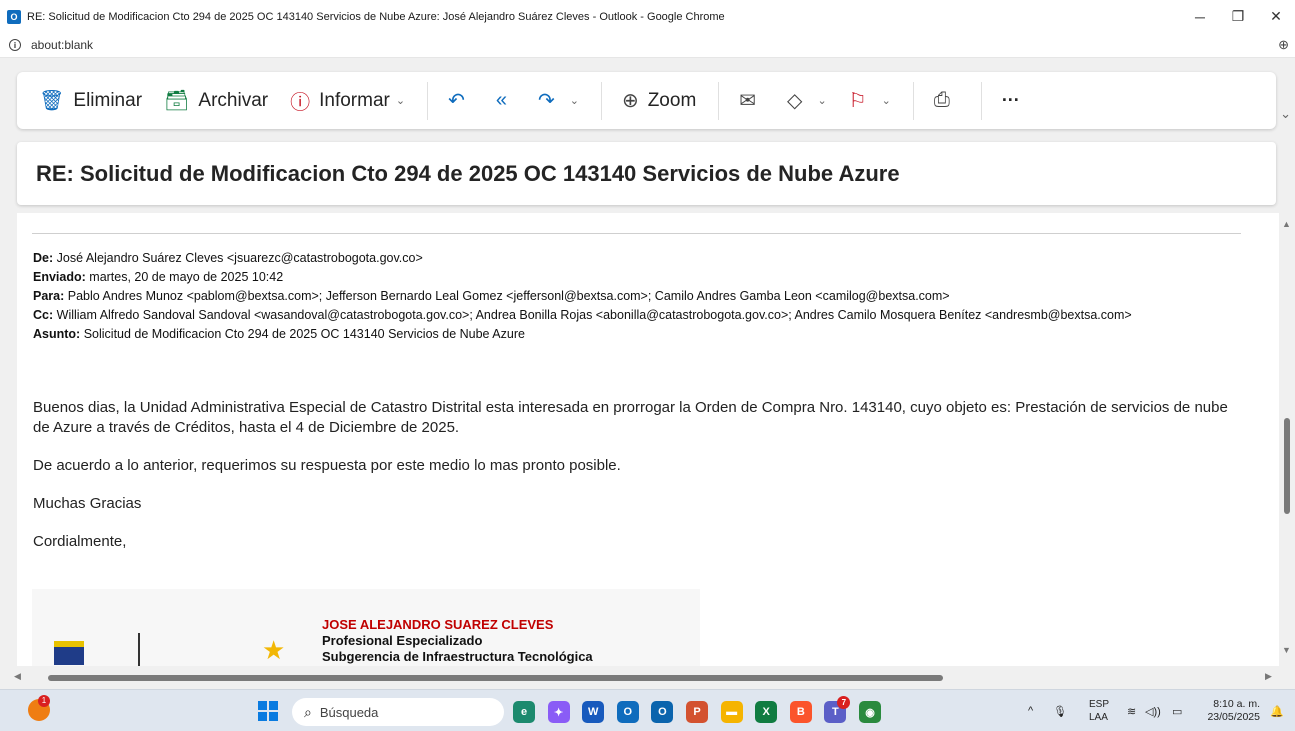 This screenshot has height=731, width=1295. Describe the element at coordinates (1200, 16) in the screenshot. I see `minimize-button: ─` at that location.